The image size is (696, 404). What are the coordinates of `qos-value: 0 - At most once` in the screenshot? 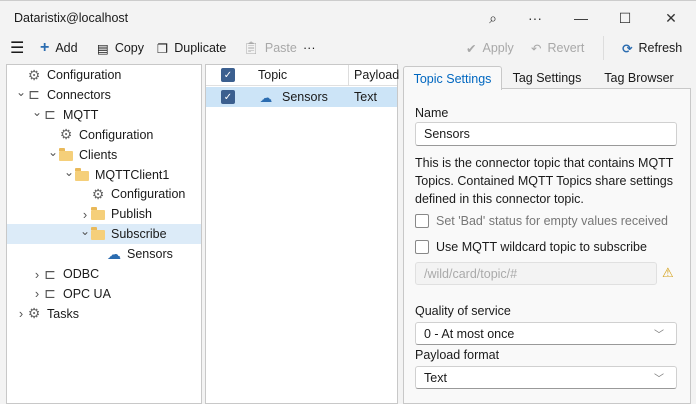 It's located at (469, 333).